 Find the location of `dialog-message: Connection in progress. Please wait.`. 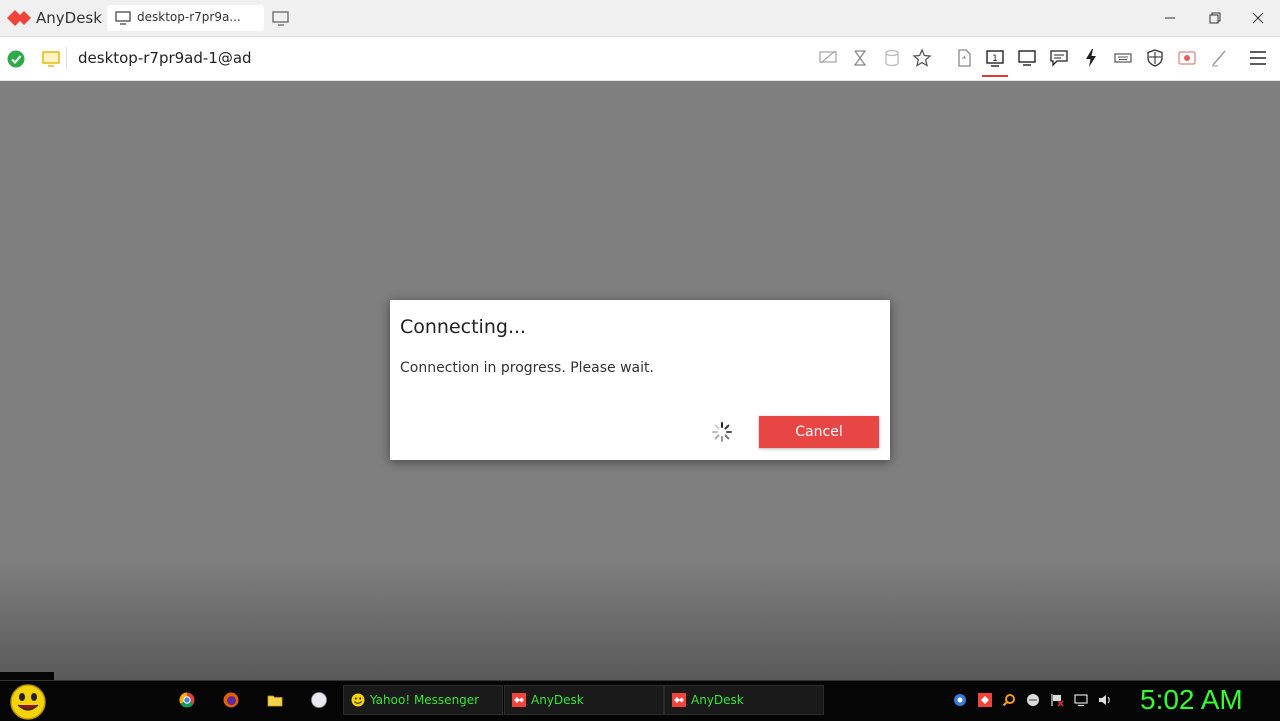

dialog-message: Connection in progress. Please wait. is located at coordinates (527, 368).